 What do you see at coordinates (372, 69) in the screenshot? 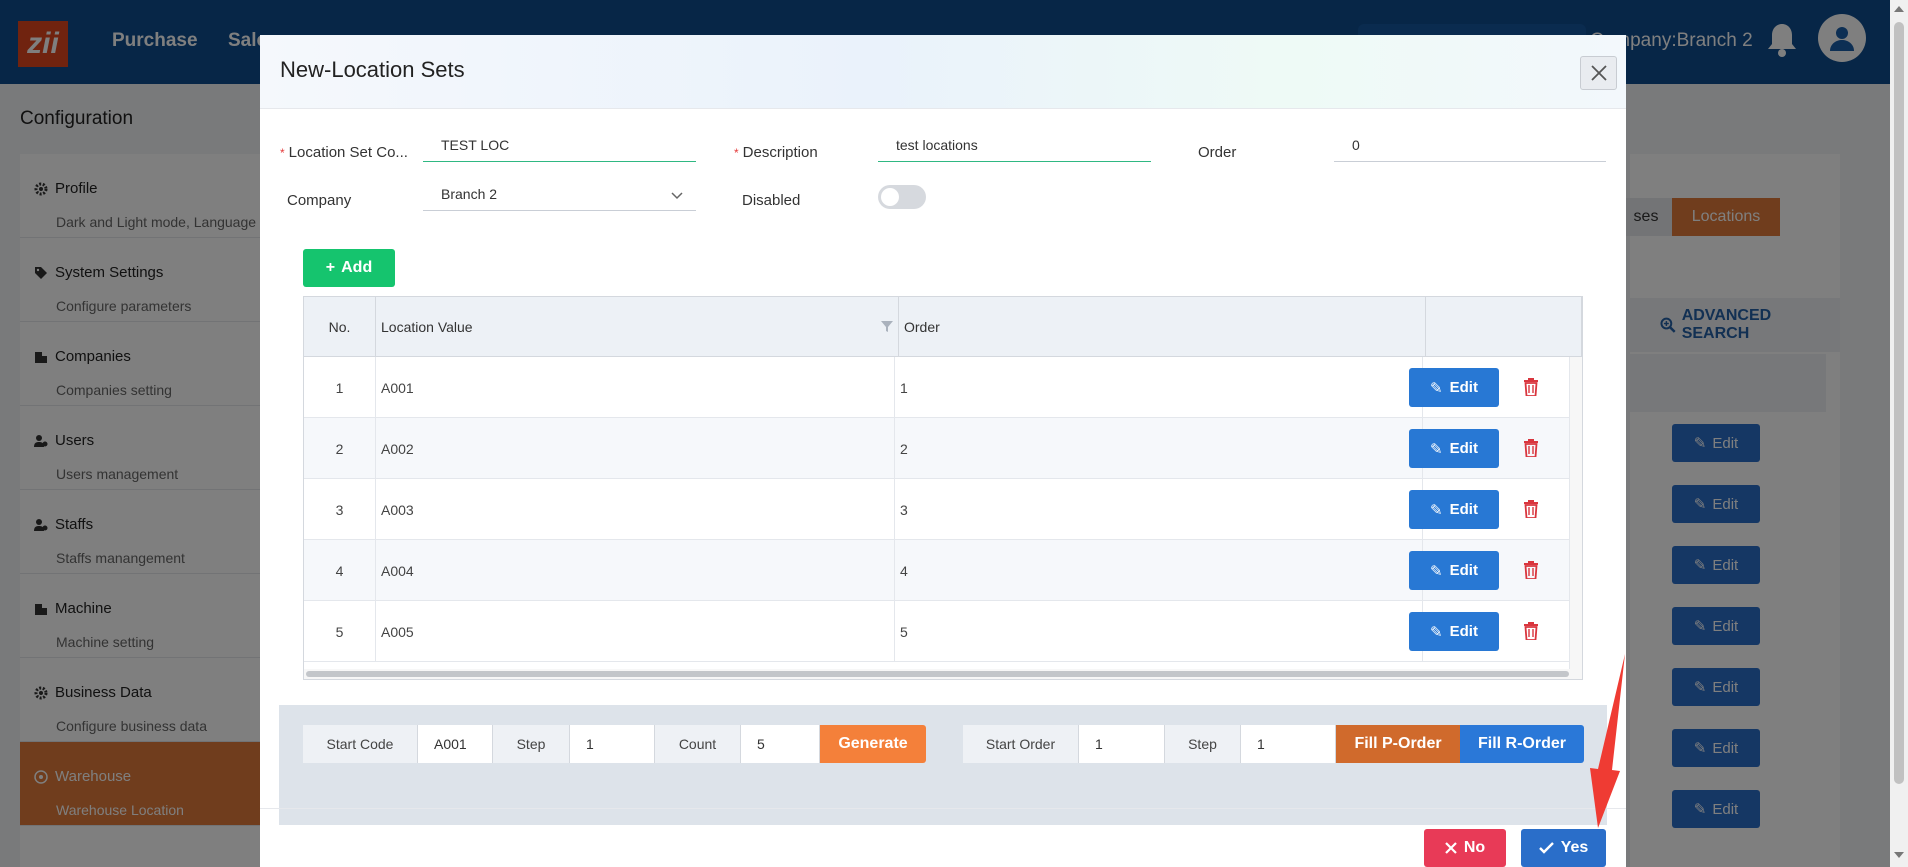
I see `dialog-title: New-Location Sets` at bounding box center [372, 69].